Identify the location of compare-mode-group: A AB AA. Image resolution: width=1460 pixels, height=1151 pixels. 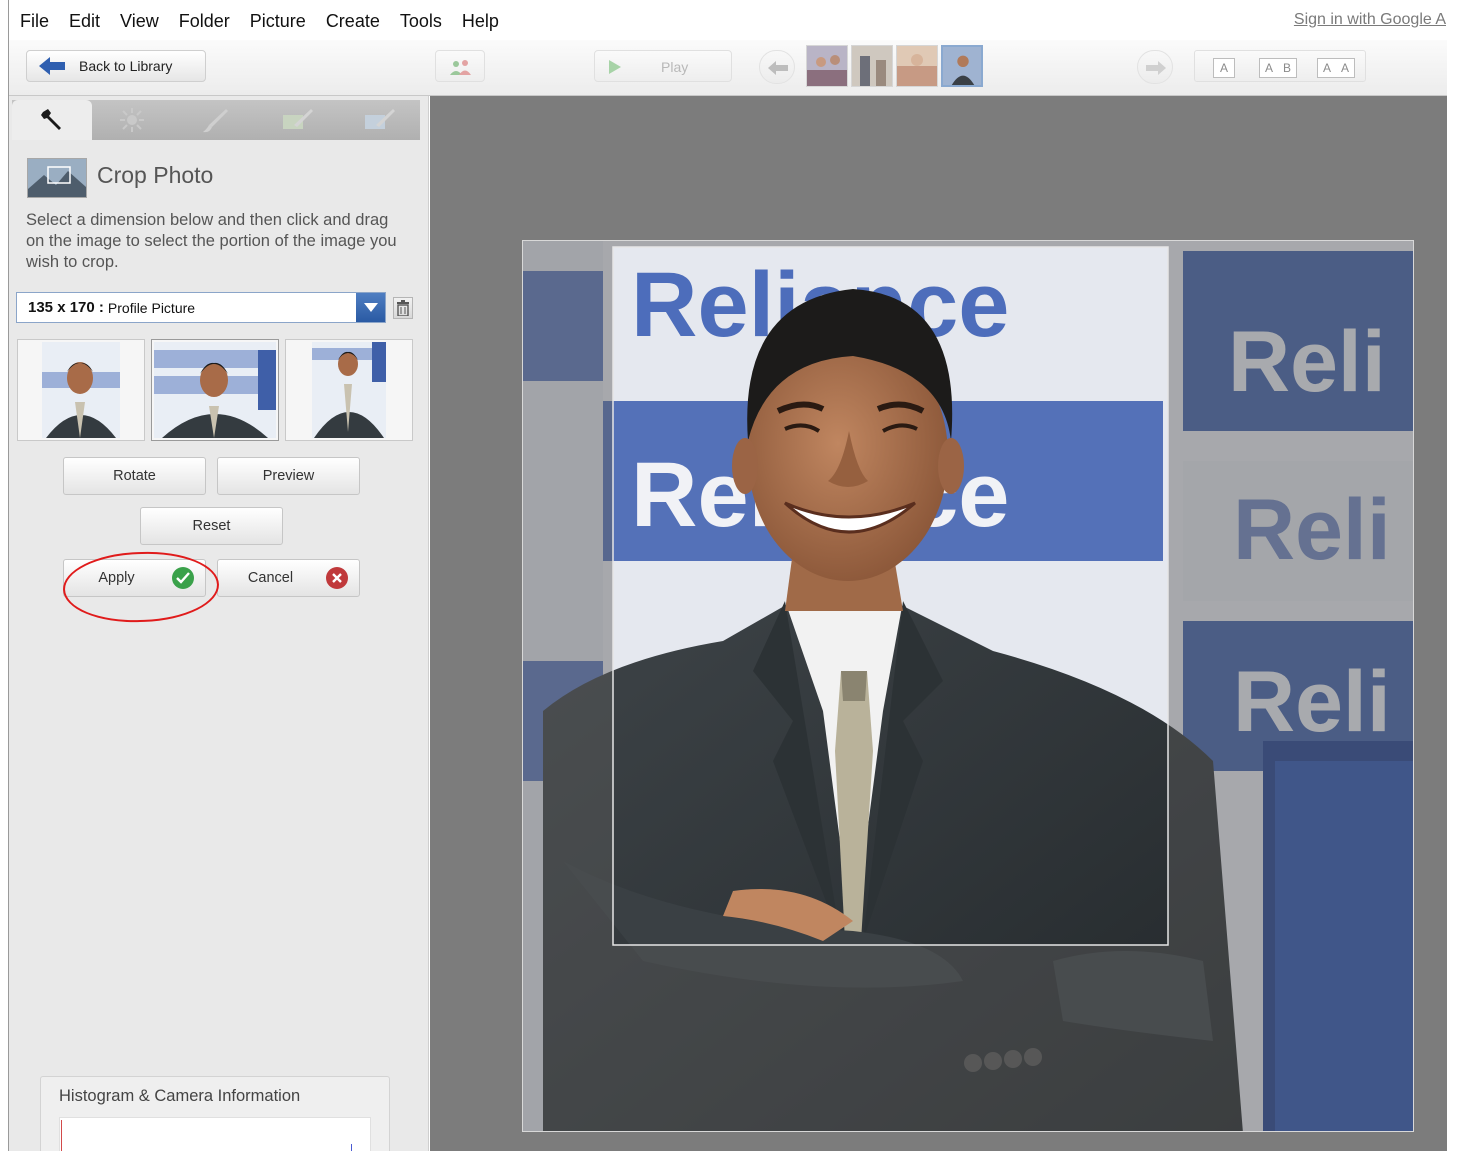
(1280, 66).